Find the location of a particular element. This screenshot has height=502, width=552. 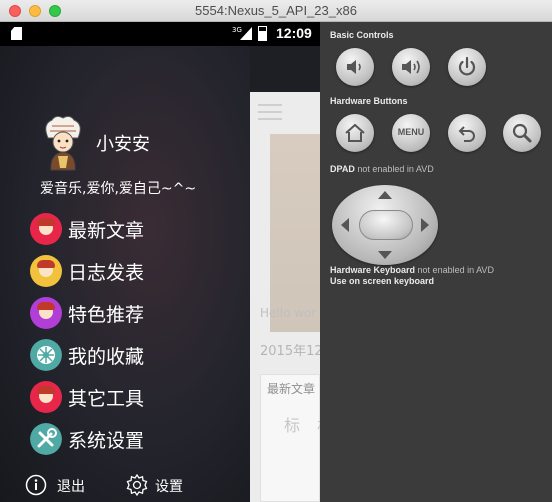

hardware-buttons-heading: Hardware Buttons is located at coordinates (369, 101).